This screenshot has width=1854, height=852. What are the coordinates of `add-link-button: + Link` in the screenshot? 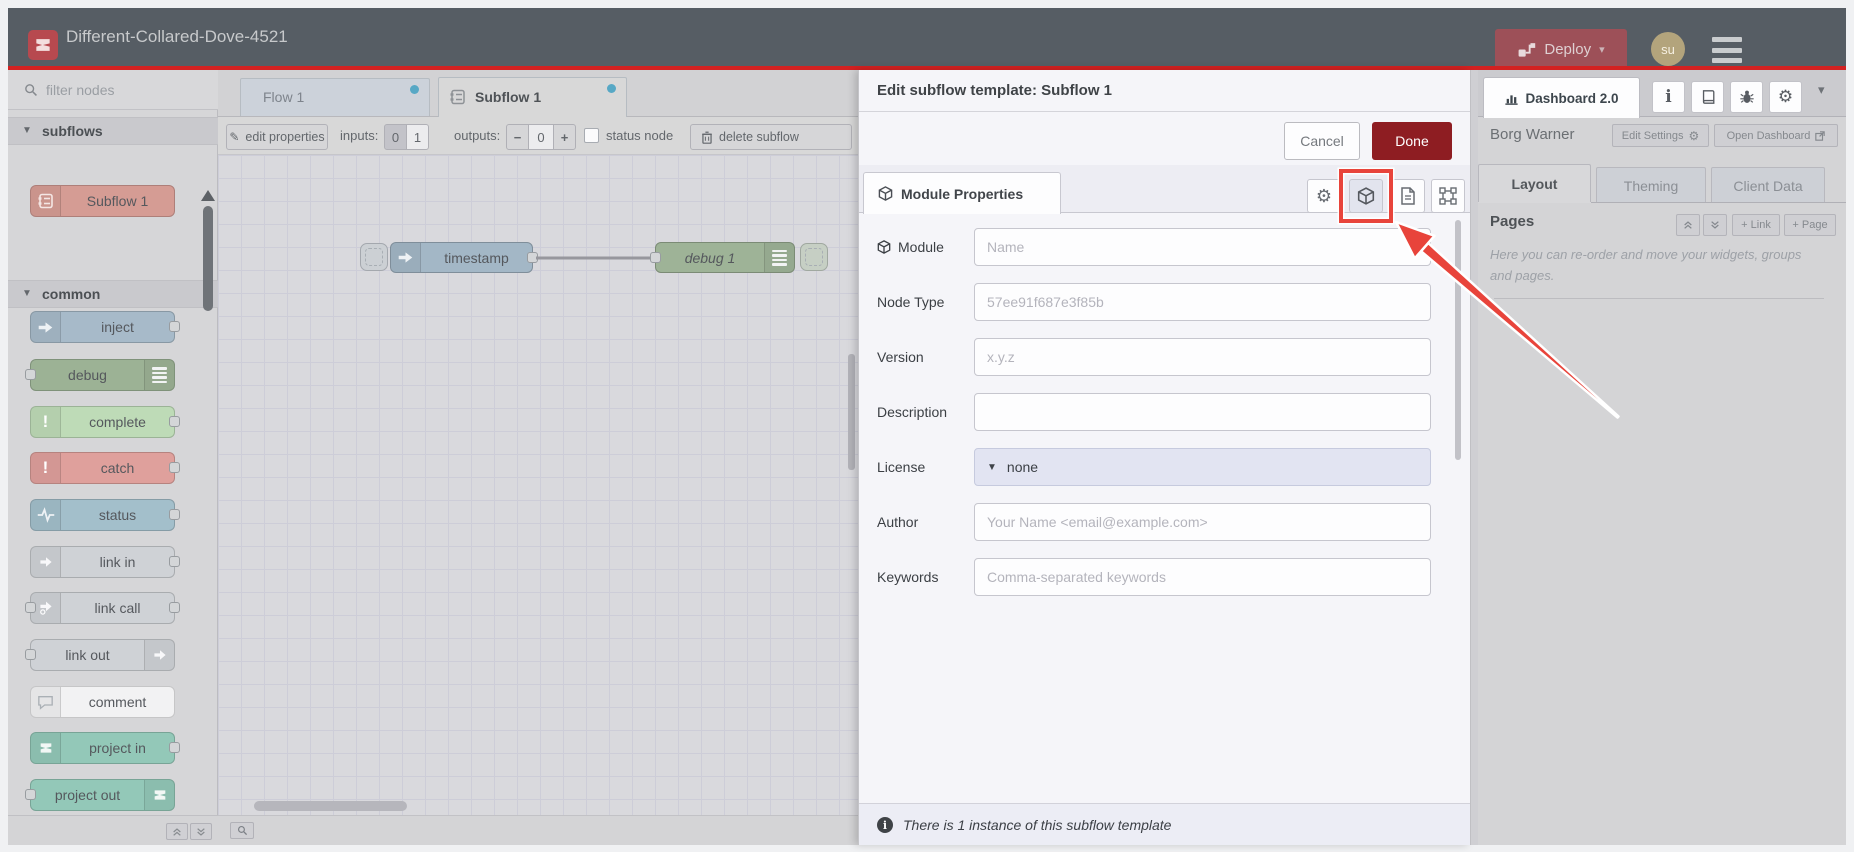 It's located at (1756, 225).